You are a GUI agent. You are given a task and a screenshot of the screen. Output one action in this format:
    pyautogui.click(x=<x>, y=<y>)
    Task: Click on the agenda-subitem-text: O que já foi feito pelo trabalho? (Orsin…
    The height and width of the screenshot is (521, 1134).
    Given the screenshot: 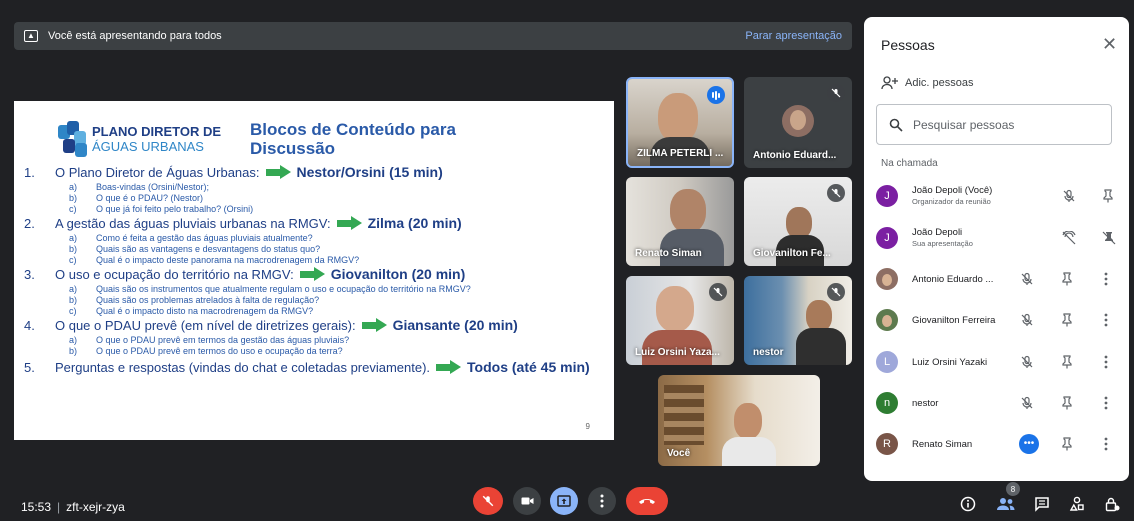 What is the action you would take?
    pyautogui.click(x=175, y=208)
    